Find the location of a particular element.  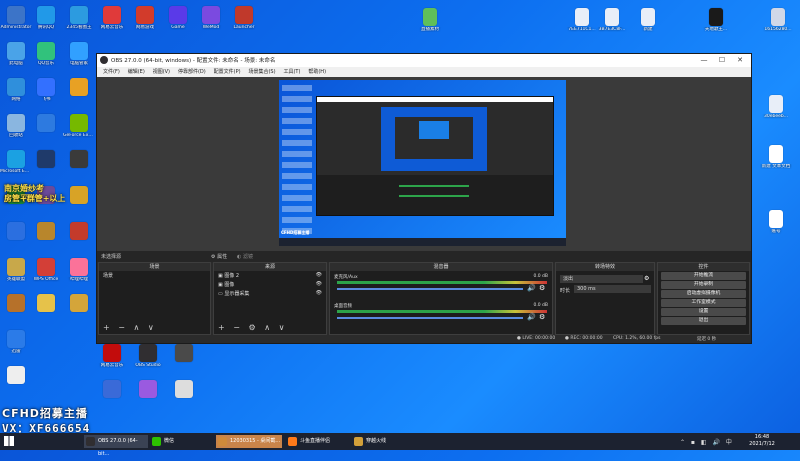

maximize-button: ☐ is located at coordinates (722, 60).